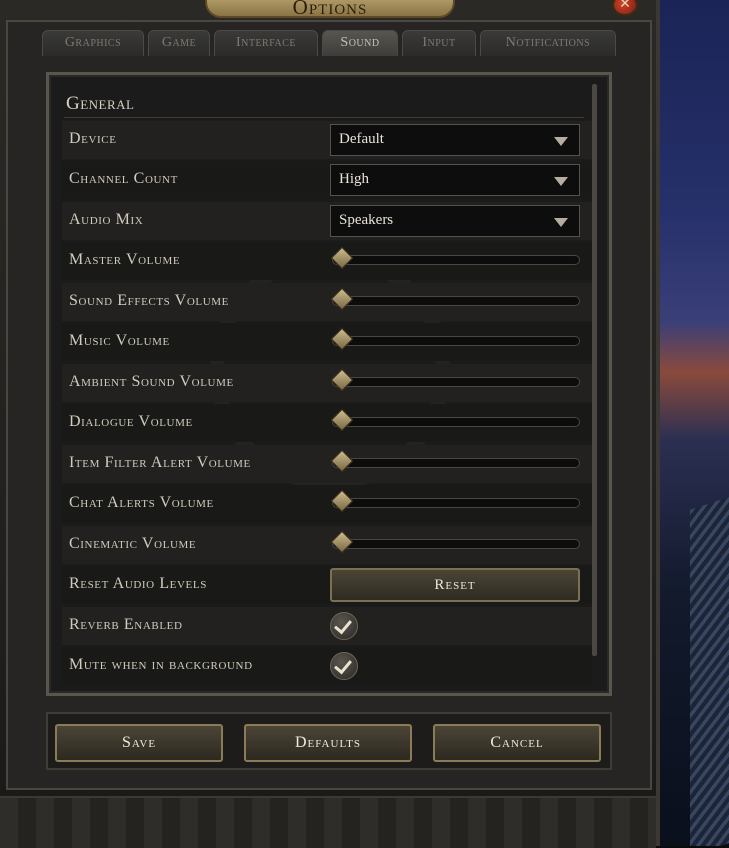 The image size is (729, 848). Describe the element at coordinates (439, 43) in the screenshot. I see `tab-input: Input` at that location.